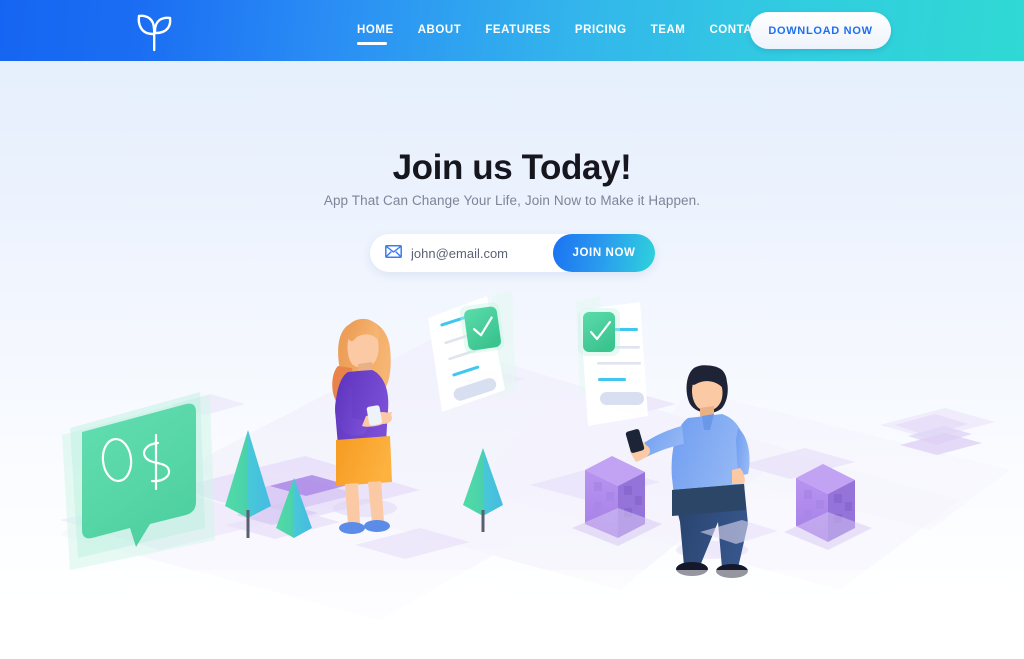 This screenshot has width=1024, height=659. I want to click on nav-link-team-label: TEAM, so click(668, 30).